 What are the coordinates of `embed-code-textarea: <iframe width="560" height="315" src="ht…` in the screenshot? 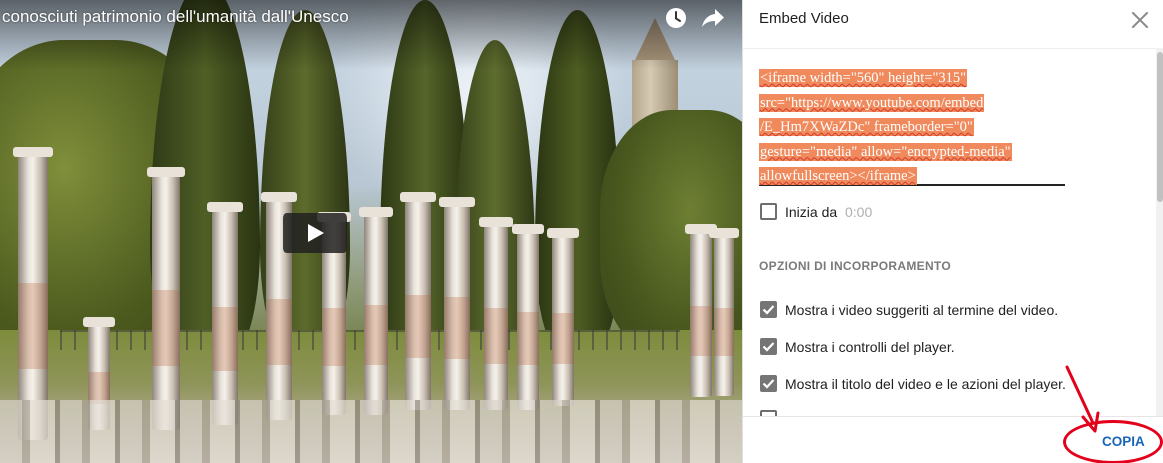 It's located at (912, 126).